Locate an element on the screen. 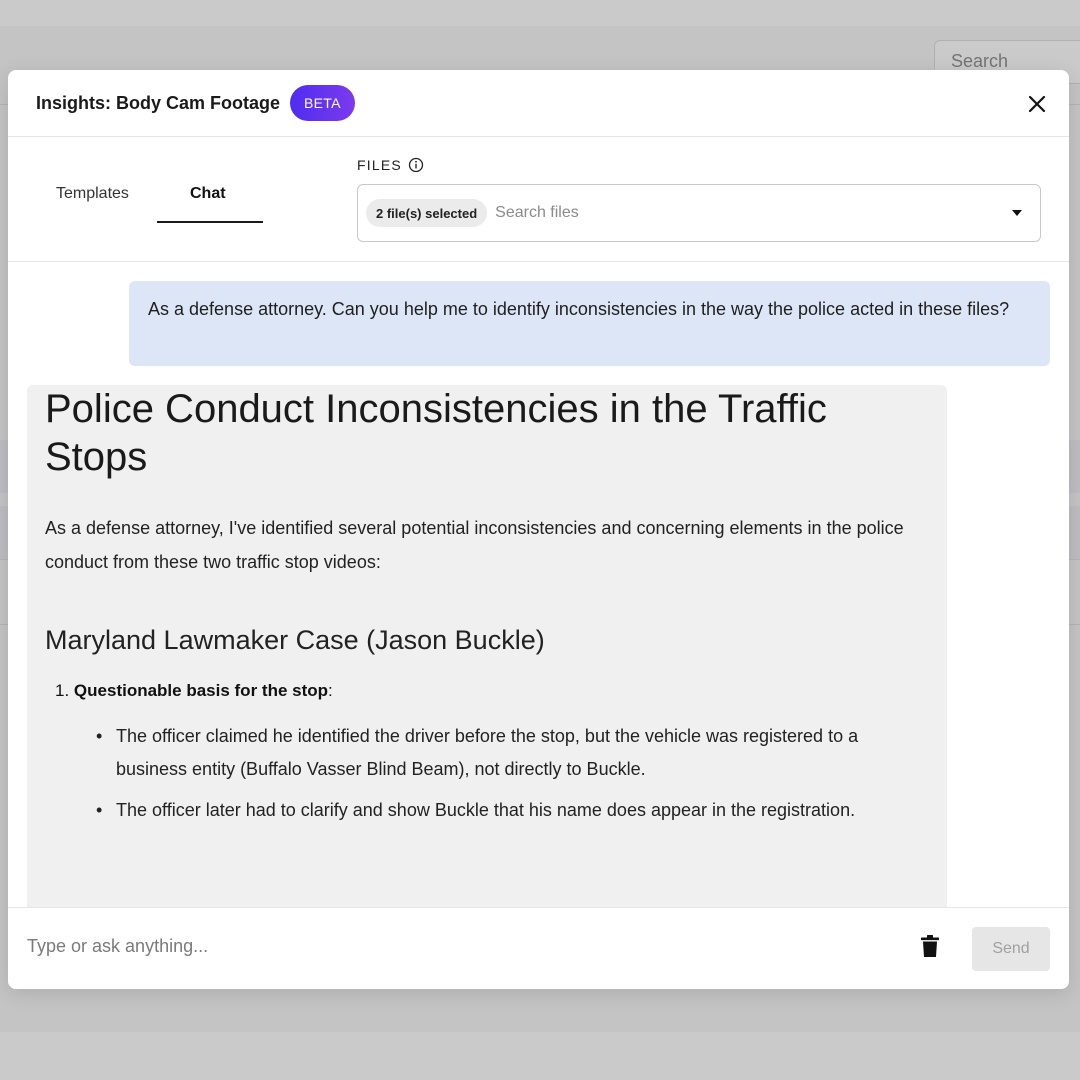 Image resolution: width=1080 pixels, height=1080 pixels. trash-icon is located at coordinates (930, 946).